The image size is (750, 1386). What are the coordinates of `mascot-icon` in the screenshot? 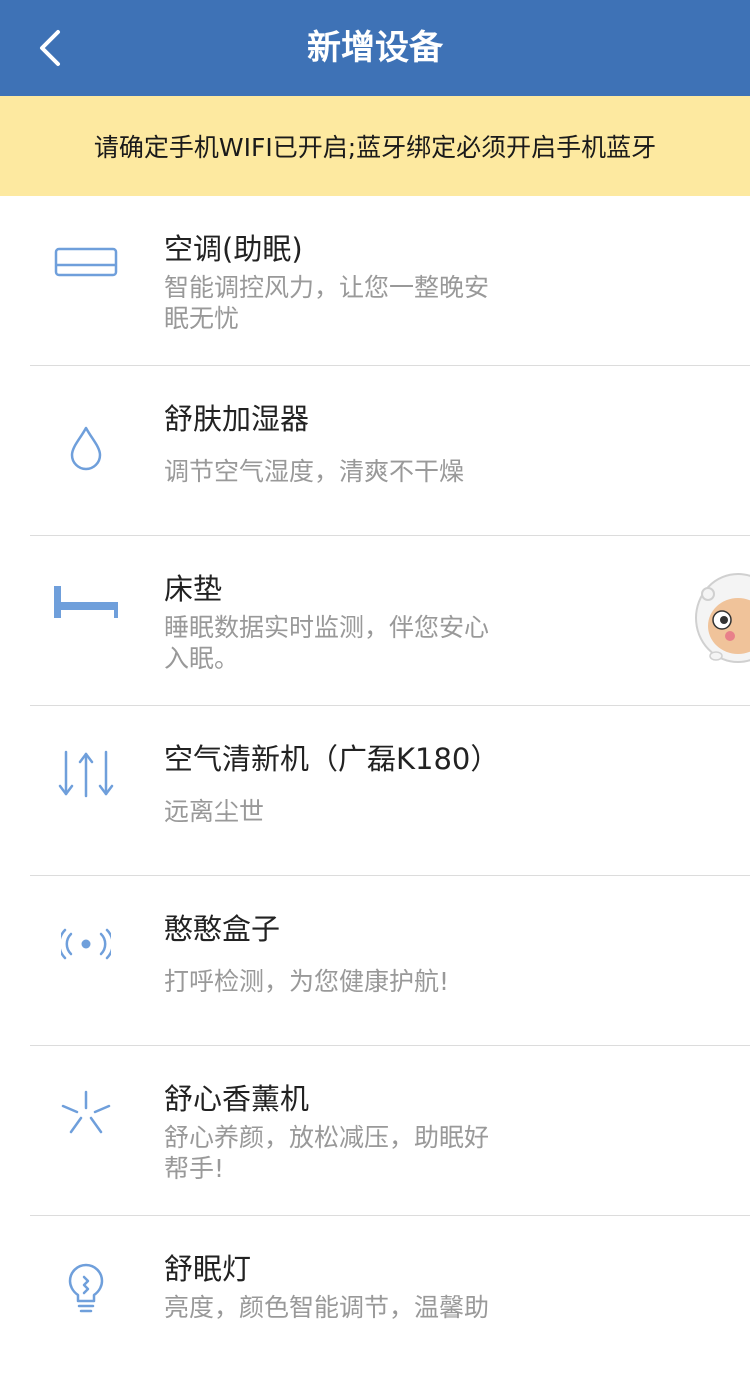 It's located at (722, 618).